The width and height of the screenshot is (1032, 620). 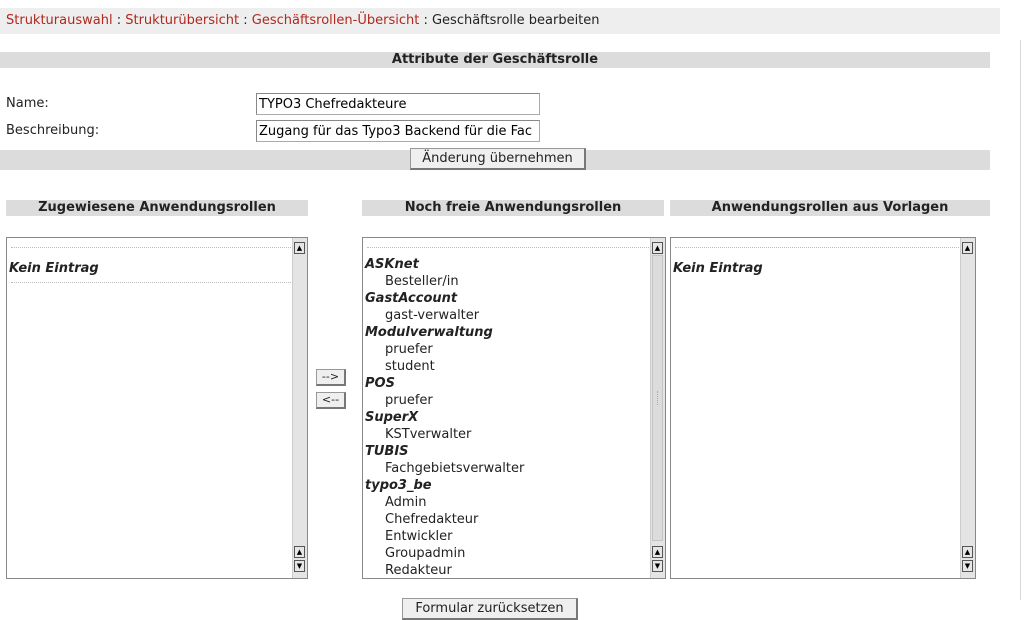 What do you see at coordinates (387, 451) in the screenshot?
I see `role-group-label: TUBIS` at bounding box center [387, 451].